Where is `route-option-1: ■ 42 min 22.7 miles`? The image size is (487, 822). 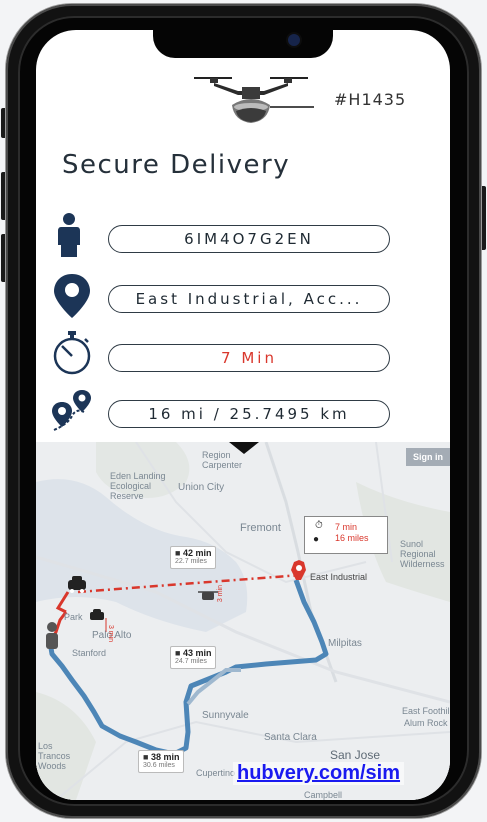 route-option-1: ■ 42 min 22.7 miles is located at coordinates (193, 557).